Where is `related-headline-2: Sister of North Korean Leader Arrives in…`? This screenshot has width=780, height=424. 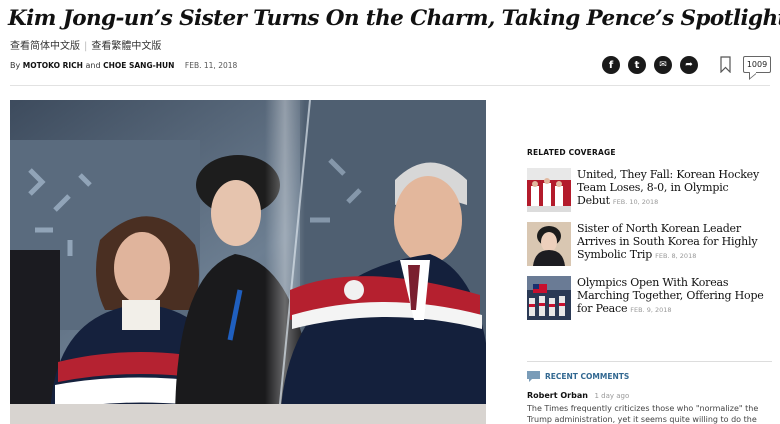
related-headline-2: Sister of North Korean Leader Arrives in… is located at coordinates (674, 244).